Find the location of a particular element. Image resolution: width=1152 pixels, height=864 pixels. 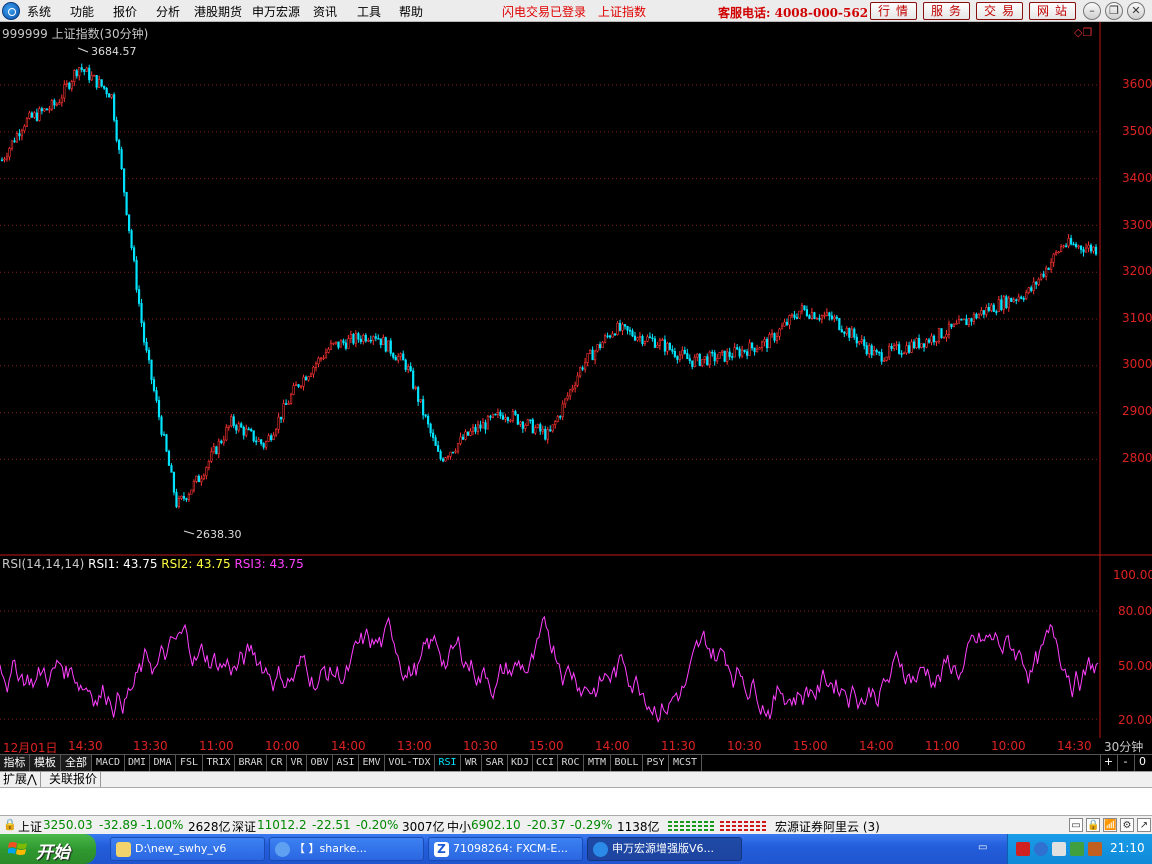

layout-icon: ▭ is located at coordinates (1076, 825).